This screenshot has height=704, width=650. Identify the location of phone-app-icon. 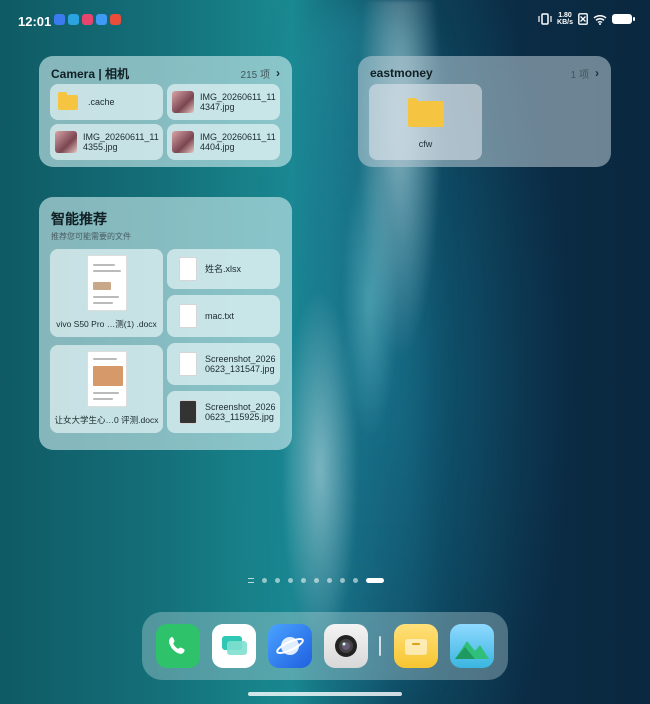
(178, 646).